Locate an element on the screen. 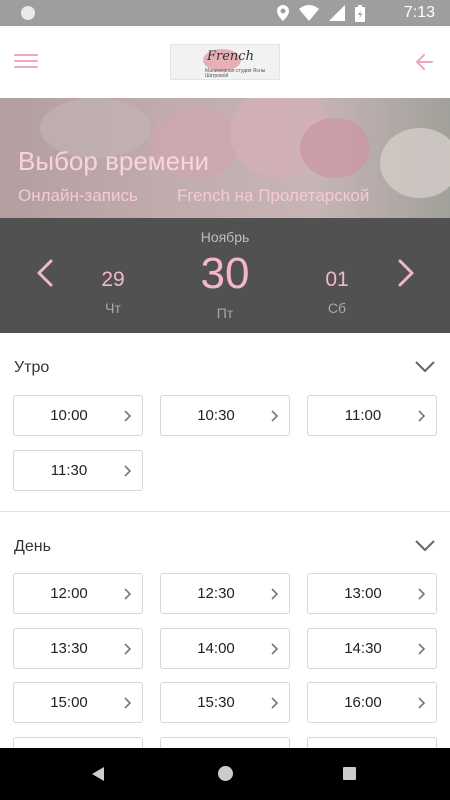 This screenshot has width=450, height=800. section-title-morning: Утро is located at coordinates (32, 367).